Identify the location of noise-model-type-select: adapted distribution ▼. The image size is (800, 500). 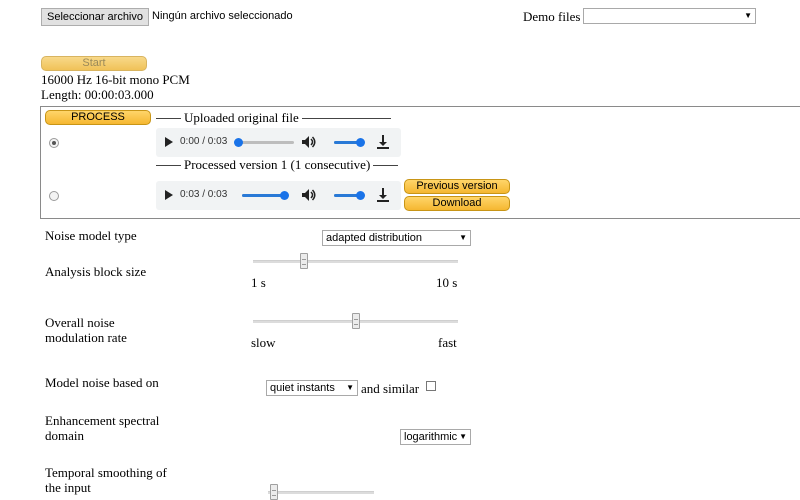
(396, 238).